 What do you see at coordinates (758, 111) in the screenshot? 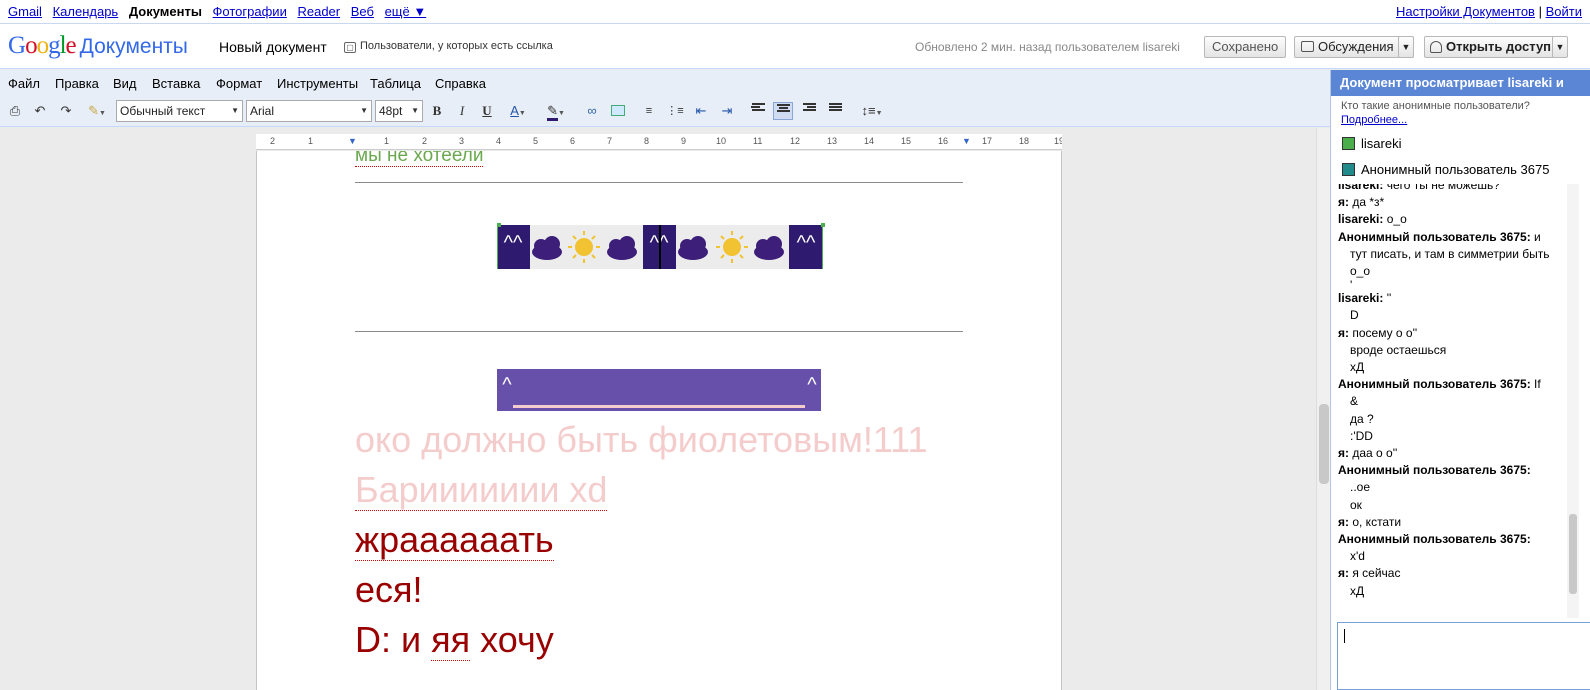
I see `align-left-icon` at bounding box center [758, 111].